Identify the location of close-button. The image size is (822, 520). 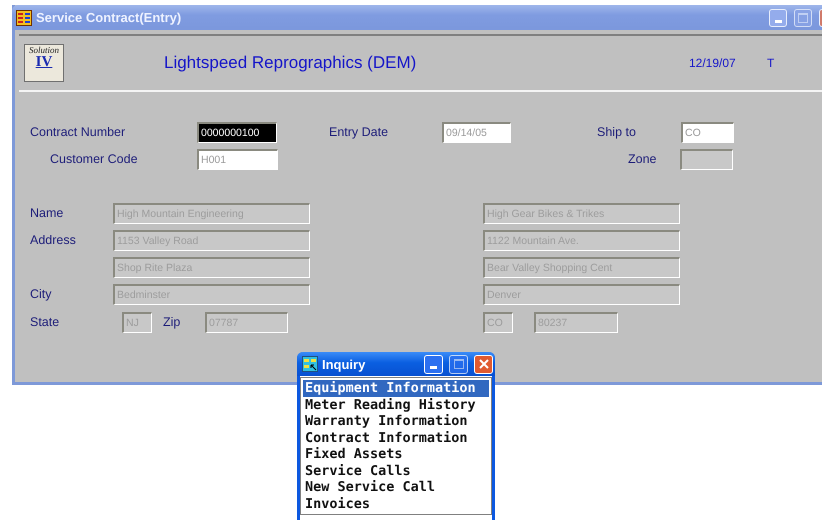
(483, 364).